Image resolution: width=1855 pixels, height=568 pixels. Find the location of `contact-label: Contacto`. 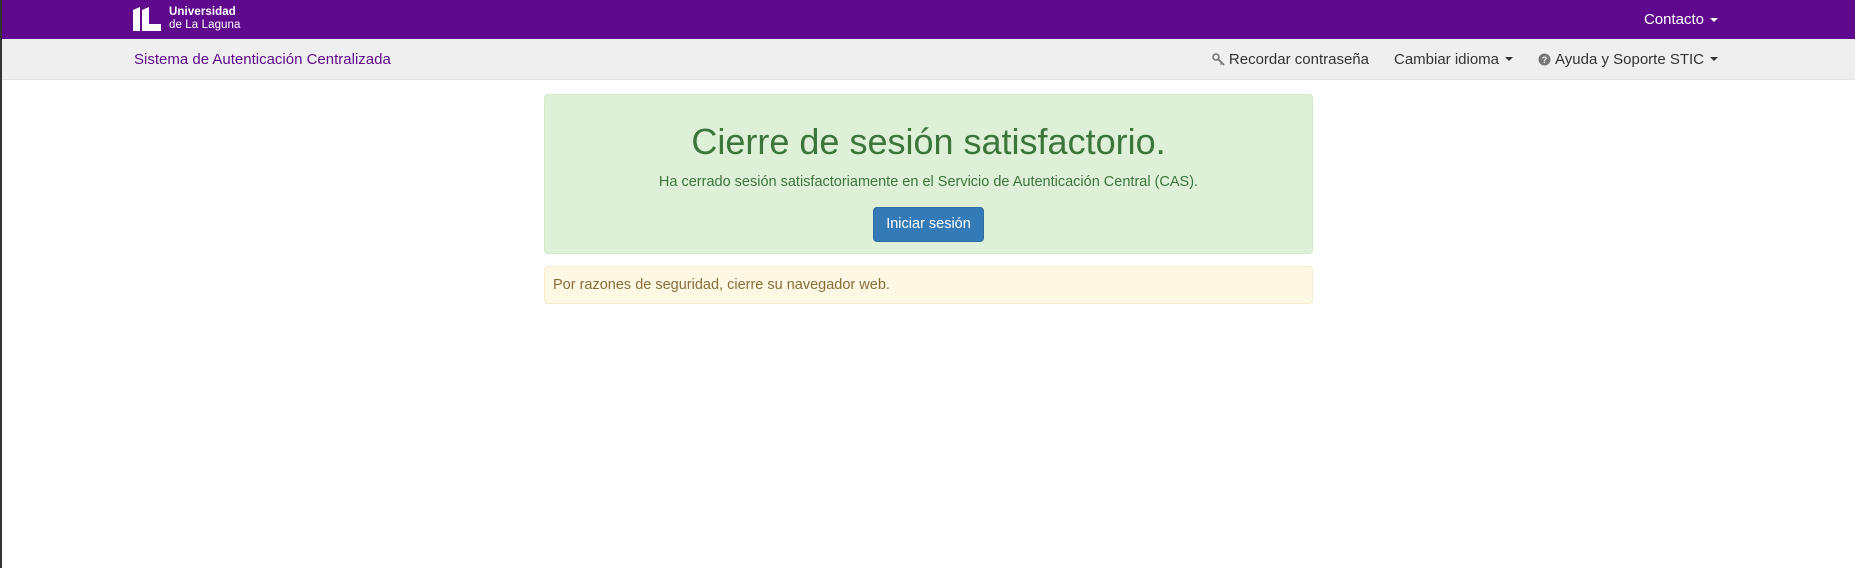

contact-label: Contacto is located at coordinates (1673, 19).